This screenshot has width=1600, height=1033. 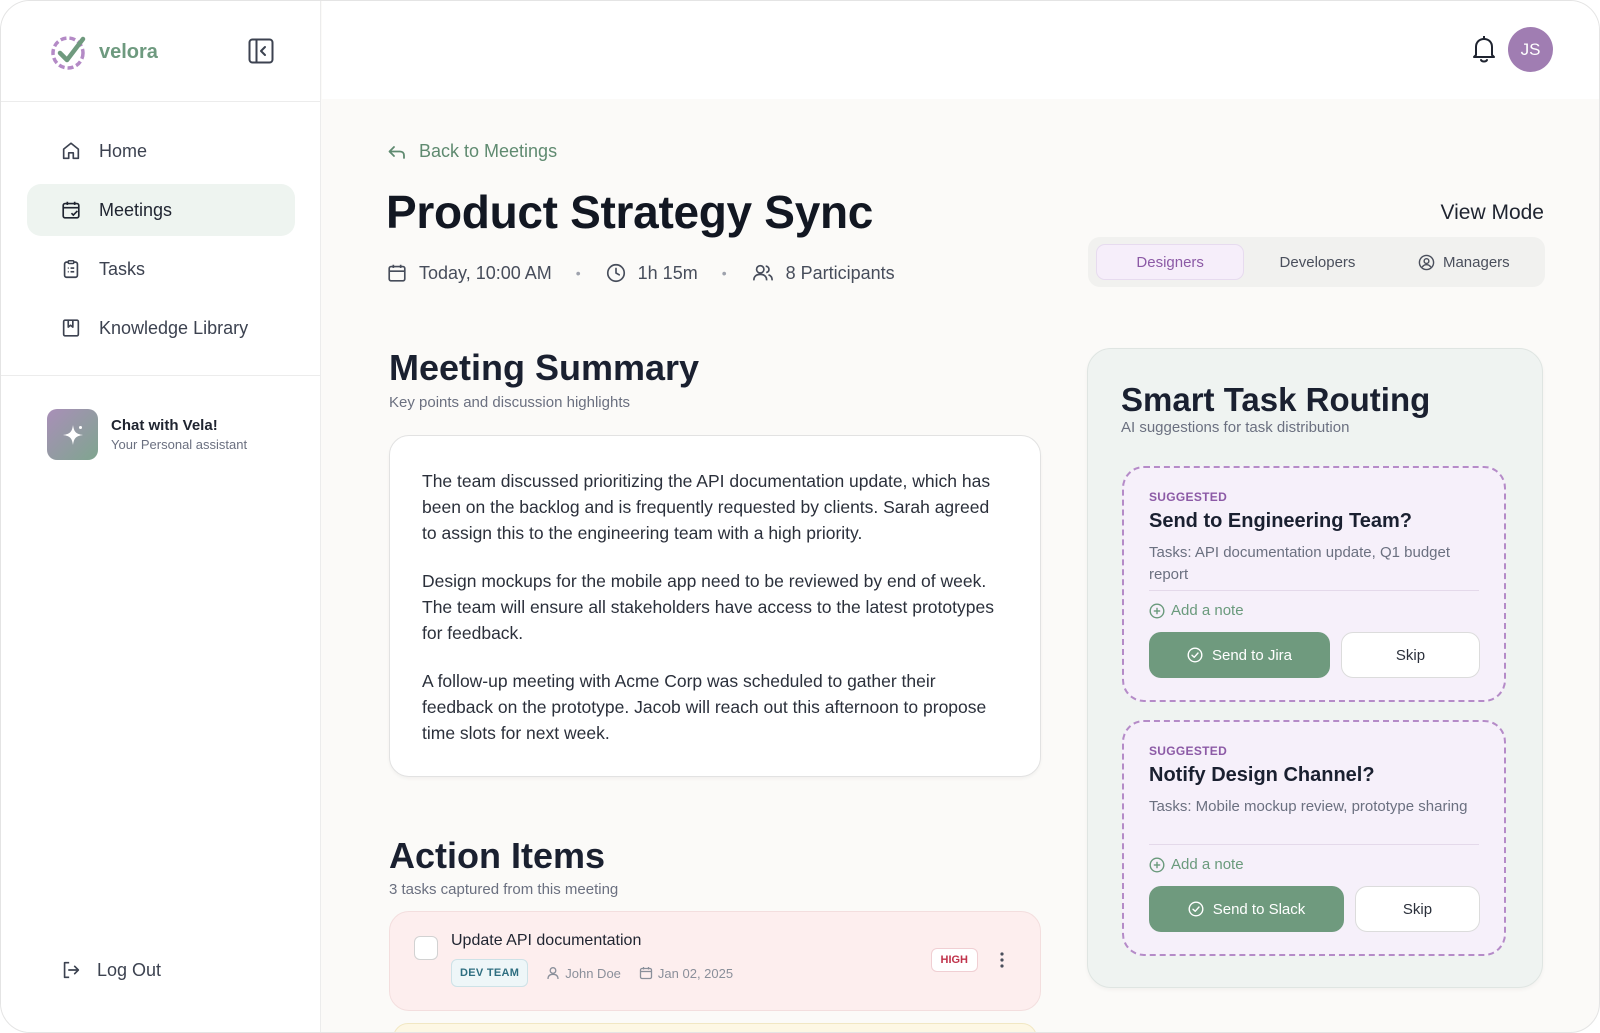 What do you see at coordinates (1492, 212) in the screenshot?
I see `view-mode-label: View Mode` at bounding box center [1492, 212].